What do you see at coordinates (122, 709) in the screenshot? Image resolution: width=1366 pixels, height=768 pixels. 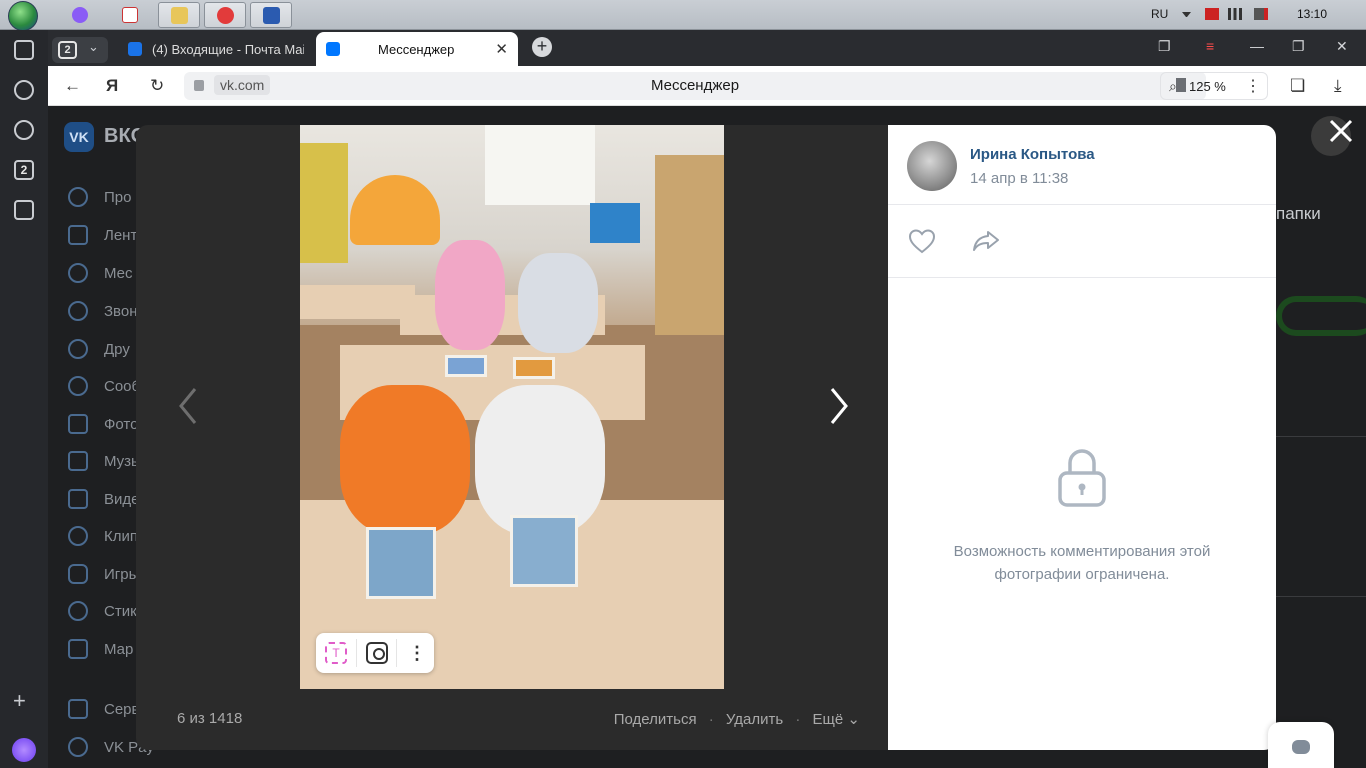 I see `sidebar-item-label: Серв` at bounding box center [122, 709].